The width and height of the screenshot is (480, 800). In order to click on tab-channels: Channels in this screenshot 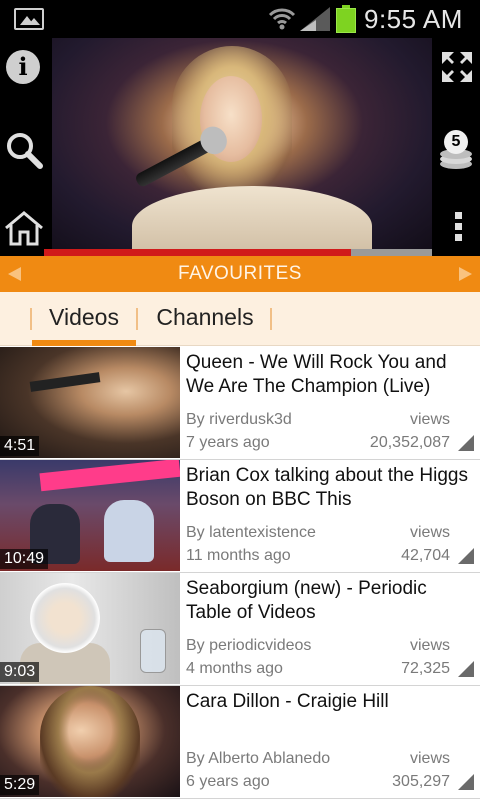, I will do `click(205, 319)`.